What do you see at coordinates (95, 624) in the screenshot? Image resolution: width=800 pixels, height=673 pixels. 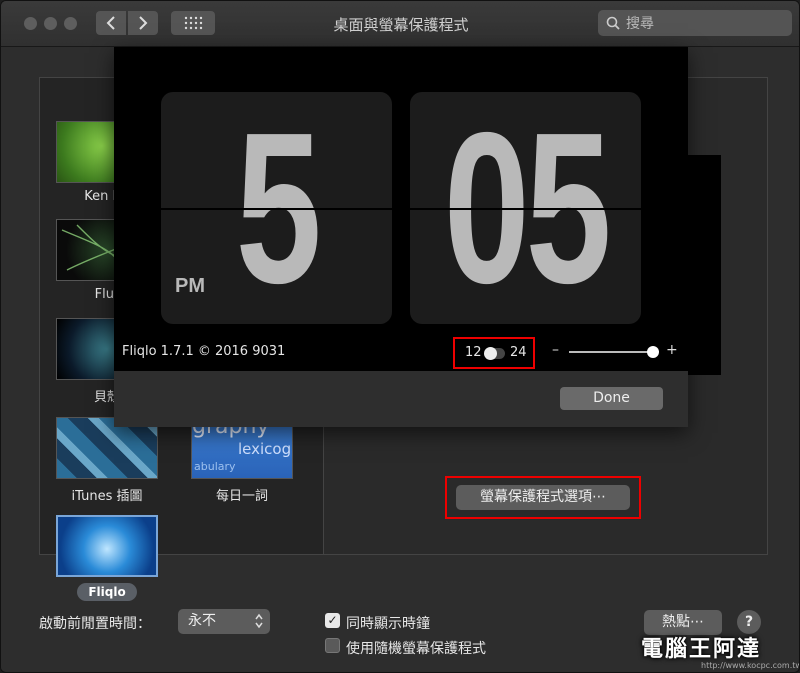 I see `start-after-label: 啟動前閒置時間：` at bounding box center [95, 624].